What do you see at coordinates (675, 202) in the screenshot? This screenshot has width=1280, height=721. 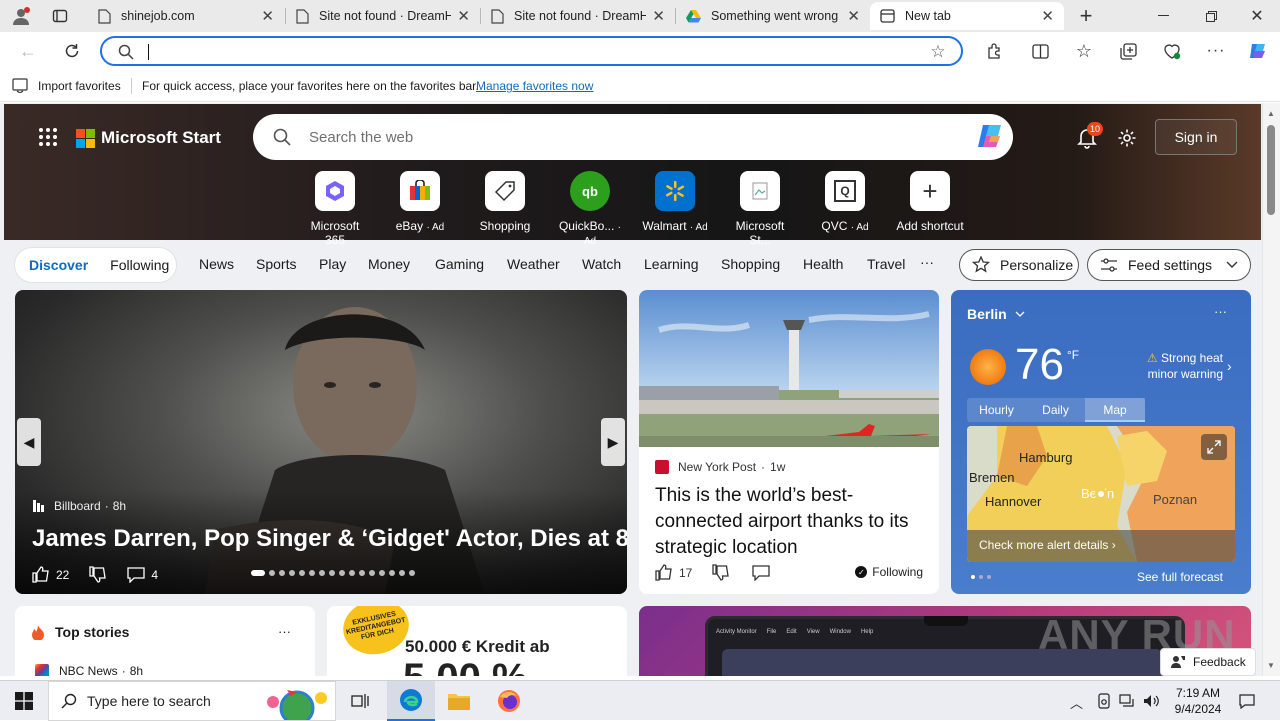 I see `shortcut-walmart: Walmart · Ad` at bounding box center [675, 202].